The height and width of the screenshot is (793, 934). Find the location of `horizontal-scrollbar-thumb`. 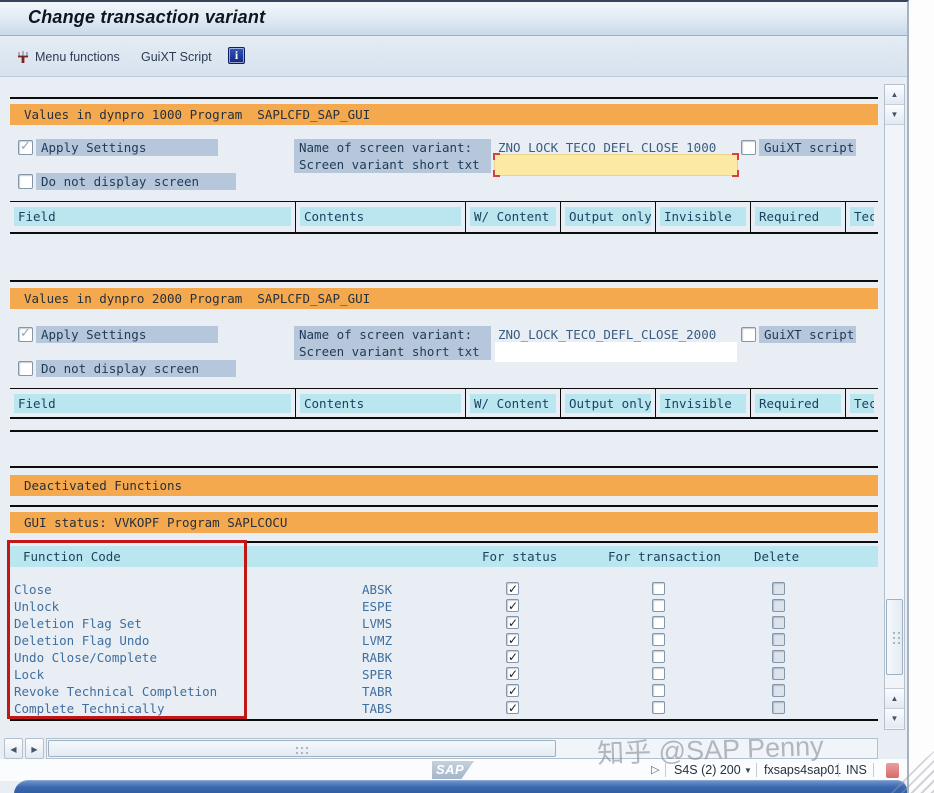

horizontal-scrollbar-thumb is located at coordinates (302, 748).